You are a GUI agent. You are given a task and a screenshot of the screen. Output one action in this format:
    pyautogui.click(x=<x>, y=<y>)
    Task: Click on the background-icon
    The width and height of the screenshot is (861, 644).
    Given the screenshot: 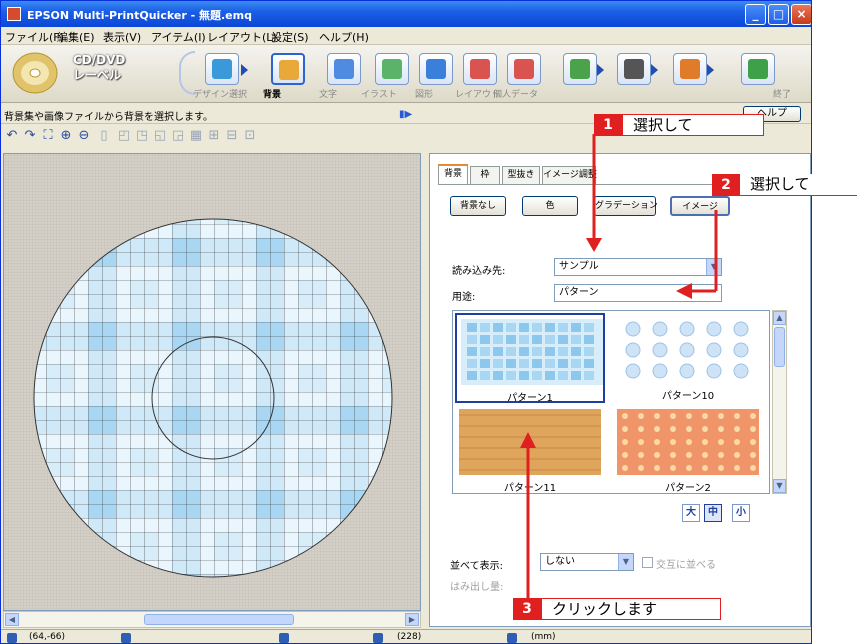 What is the action you would take?
    pyautogui.click(x=289, y=70)
    